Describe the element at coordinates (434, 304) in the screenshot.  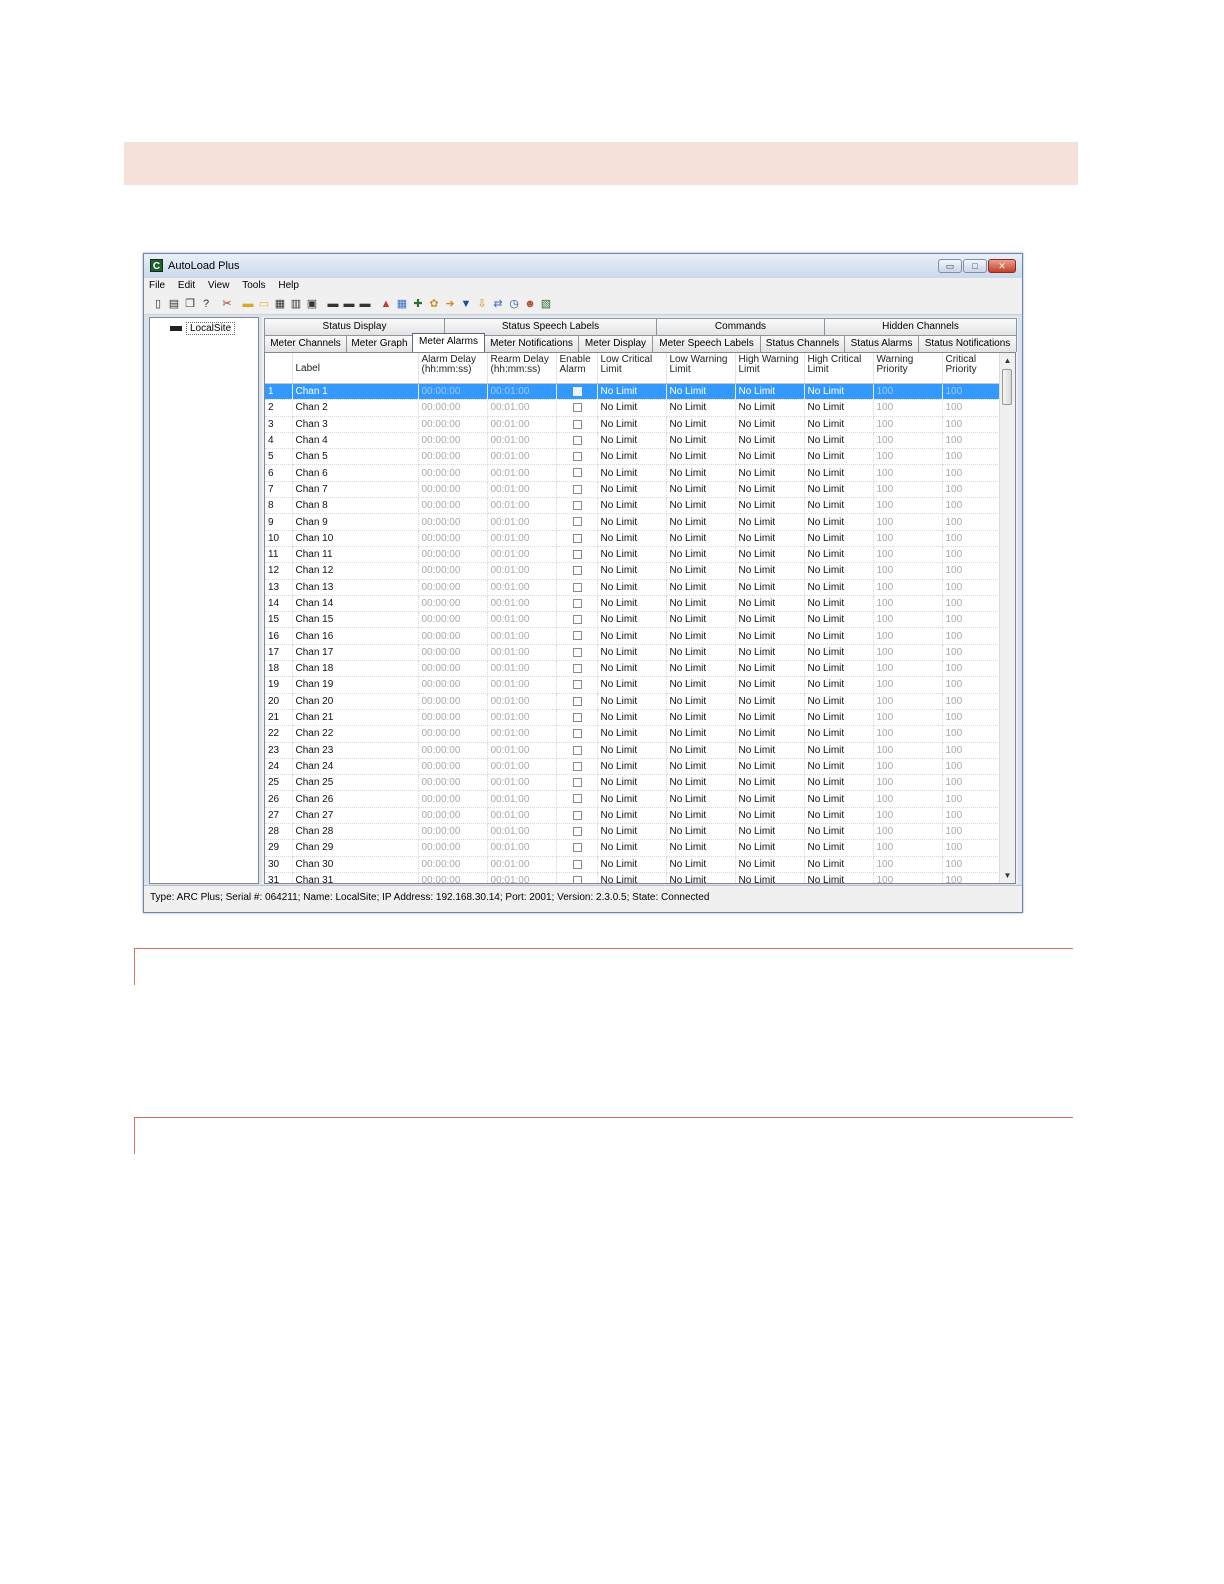
I see `config-icon: ✿` at that location.